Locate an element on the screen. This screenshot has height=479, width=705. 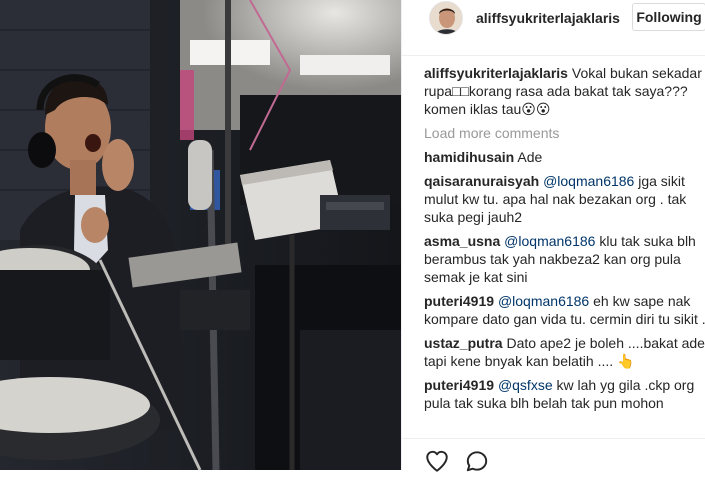
following-button: Following is located at coordinates (668, 17).